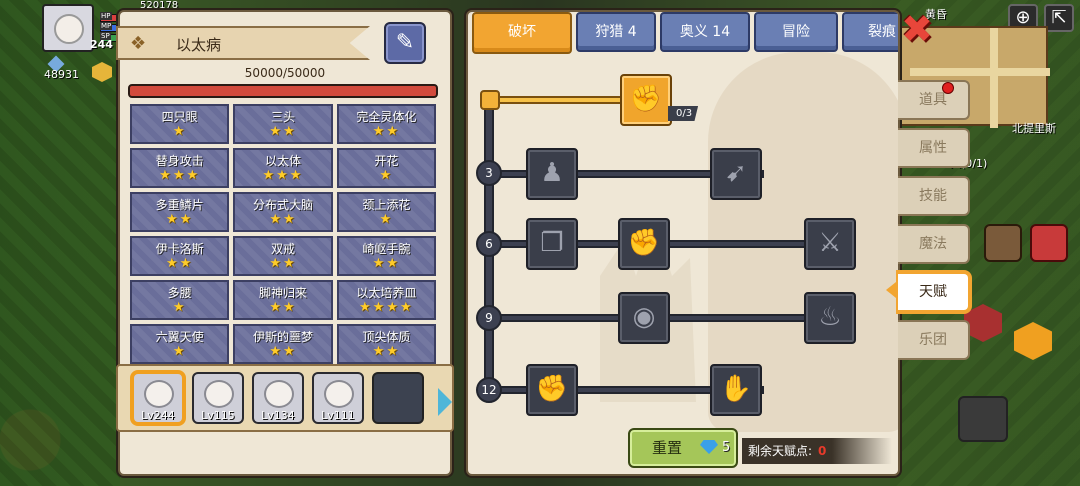 The height and width of the screenshot is (486, 1080). Describe the element at coordinates (552, 244) in the screenshot. I see `cards-skill: ❐` at that location.